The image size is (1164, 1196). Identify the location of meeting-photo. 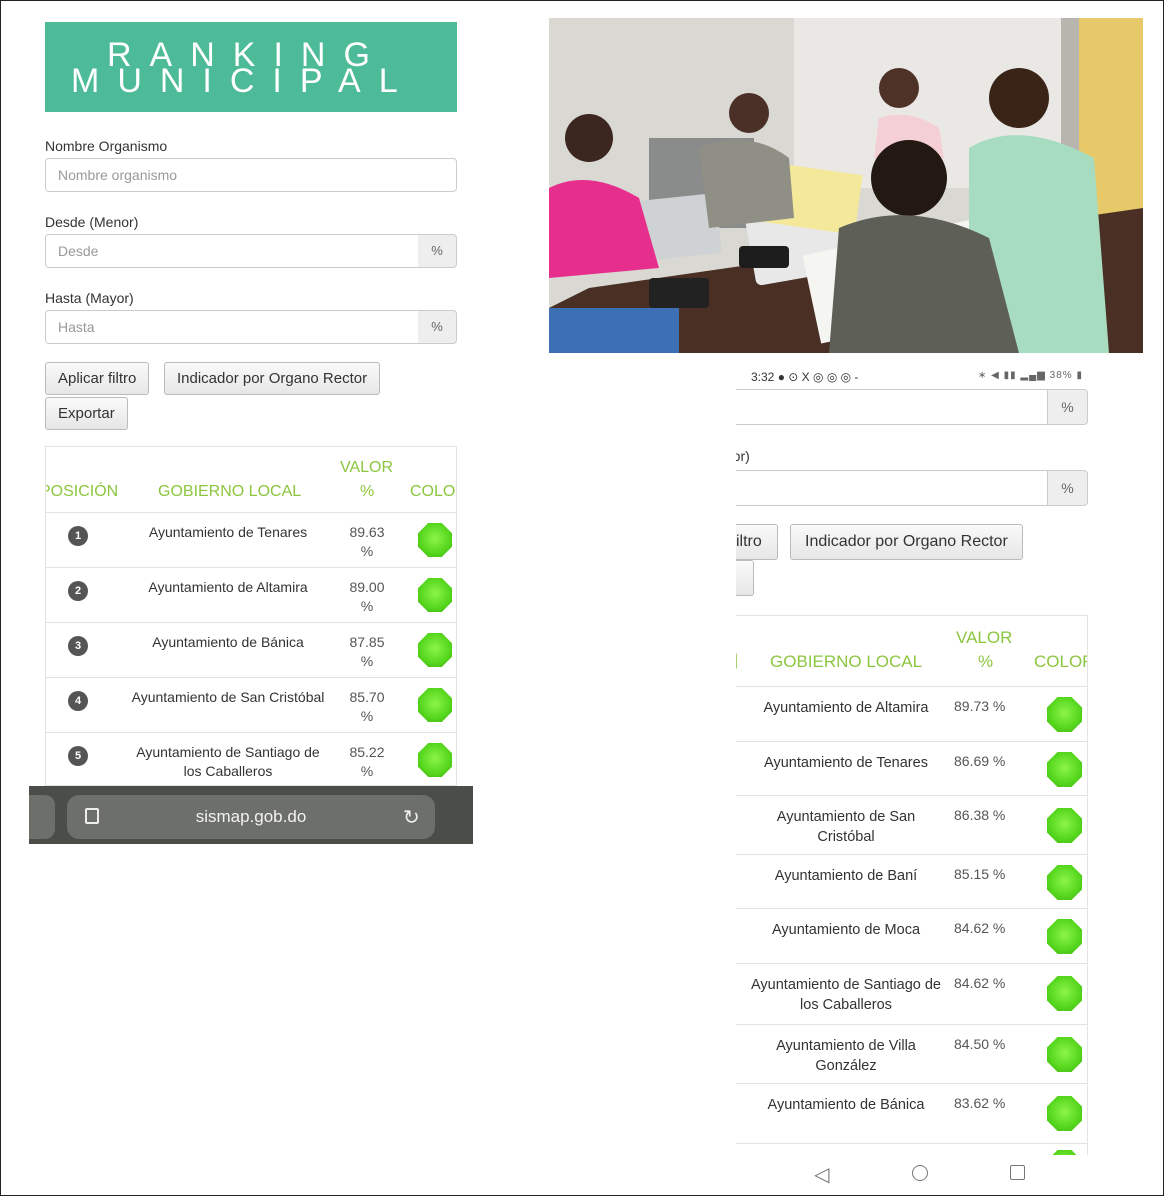
(846, 185).